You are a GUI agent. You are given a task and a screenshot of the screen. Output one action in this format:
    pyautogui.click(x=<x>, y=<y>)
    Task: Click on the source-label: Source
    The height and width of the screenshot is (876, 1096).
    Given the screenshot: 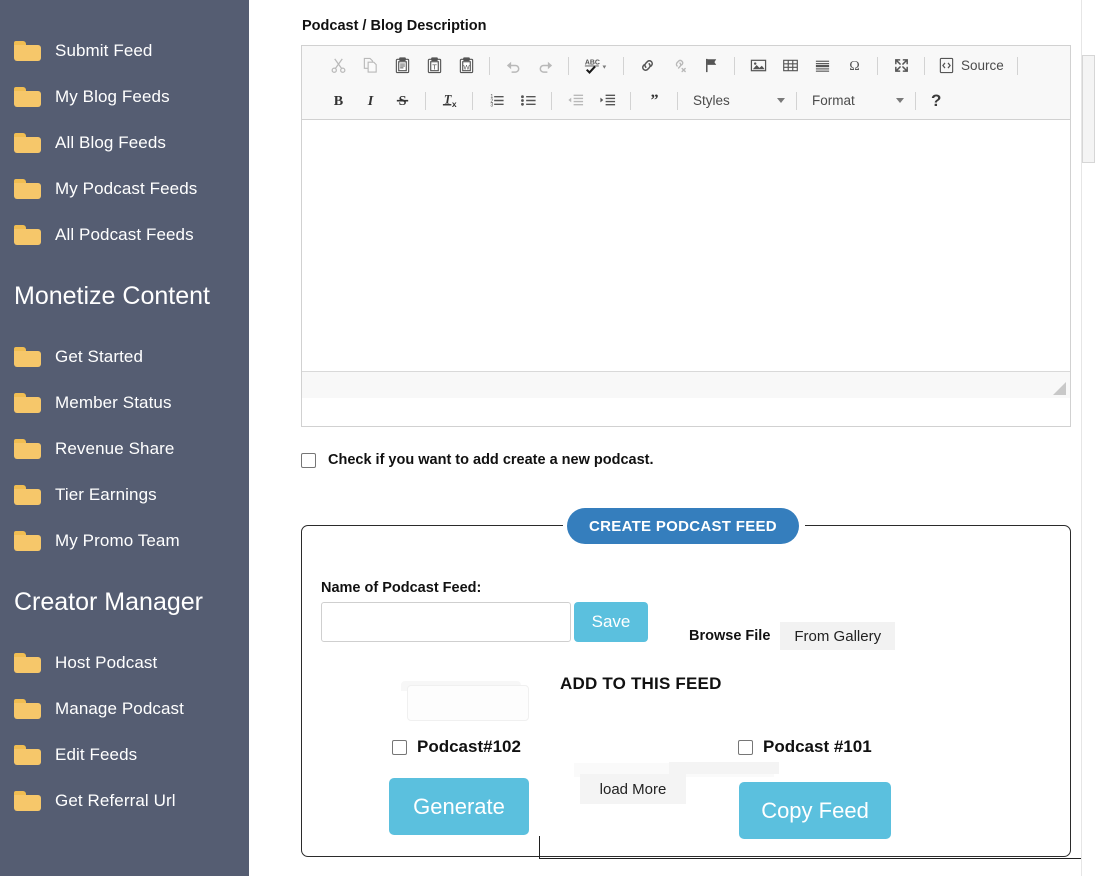 What is the action you would take?
    pyautogui.click(x=982, y=65)
    